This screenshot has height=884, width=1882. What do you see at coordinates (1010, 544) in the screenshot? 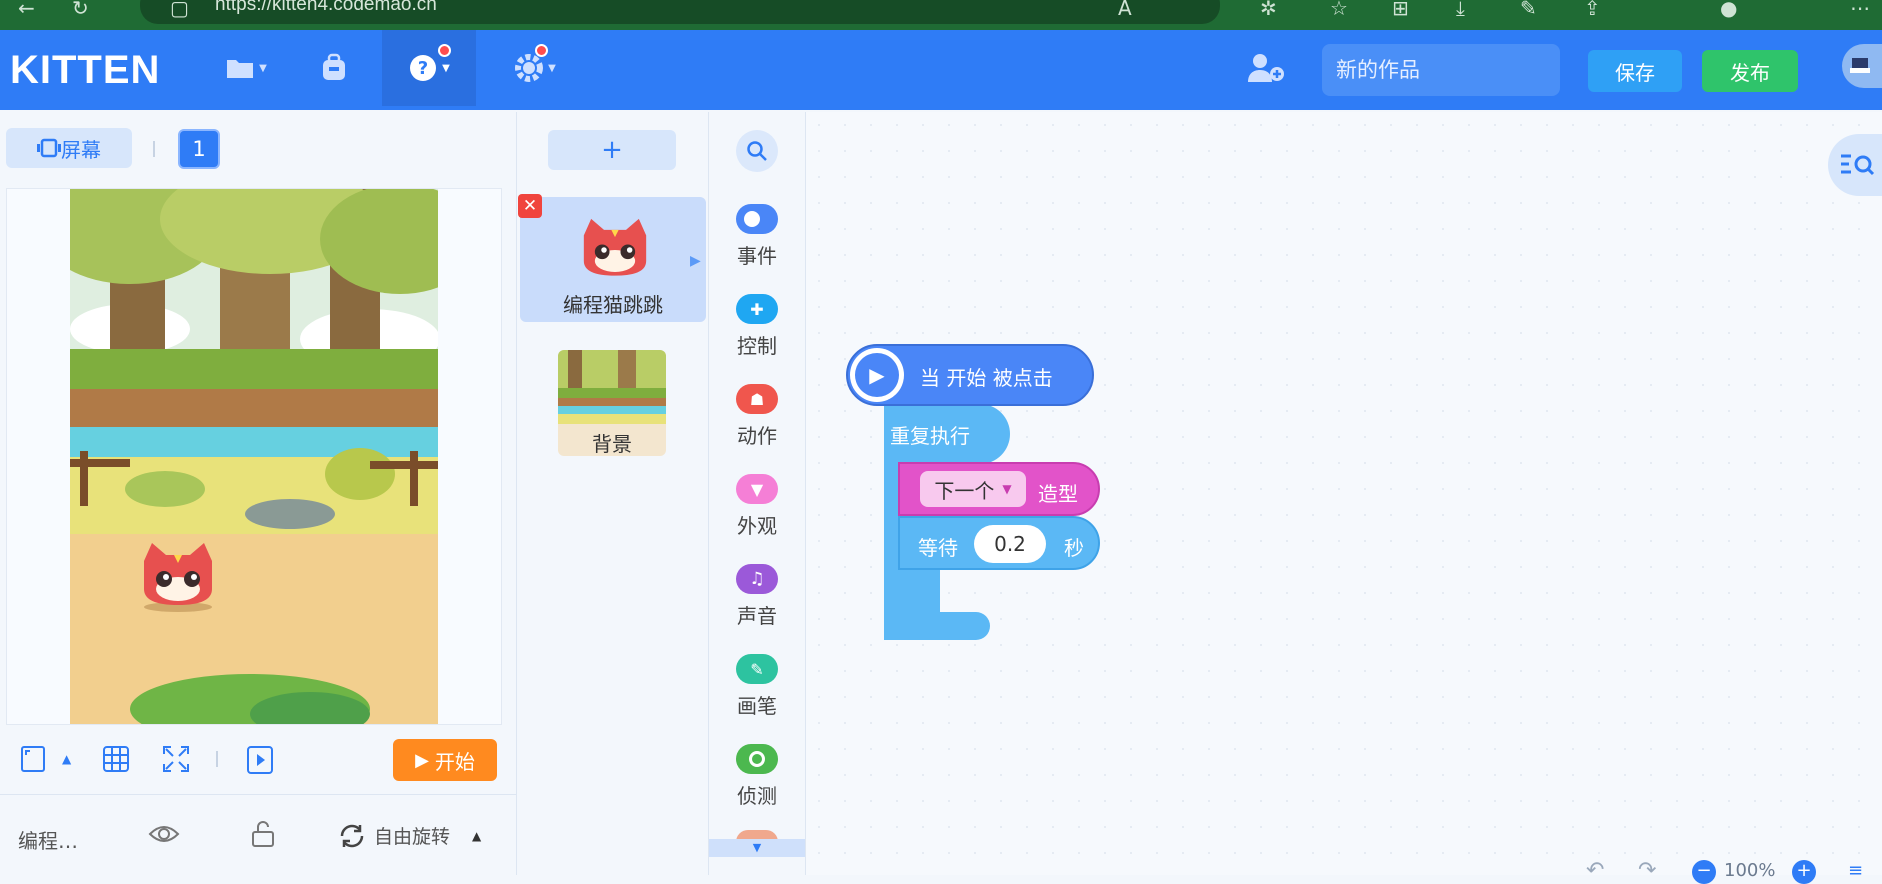
I see `wait-seconds-input: 0.2` at bounding box center [1010, 544].